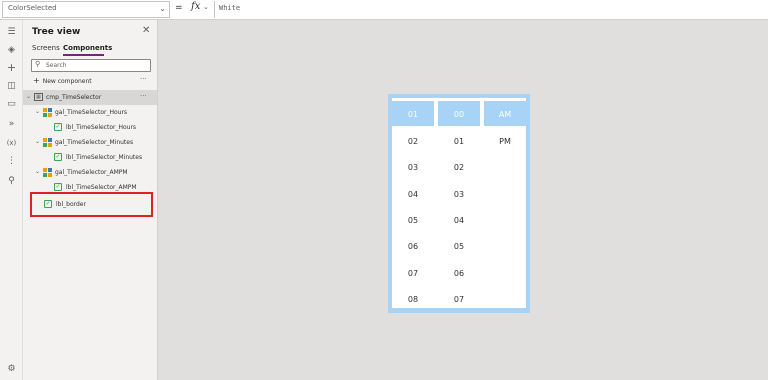 The height and width of the screenshot is (380, 768). I want to click on search-placeholder: Search, so click(56, 65).